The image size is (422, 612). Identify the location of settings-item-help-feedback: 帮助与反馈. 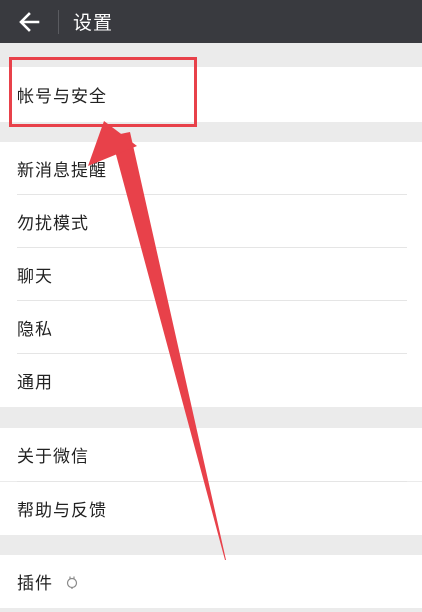
(211, 508).